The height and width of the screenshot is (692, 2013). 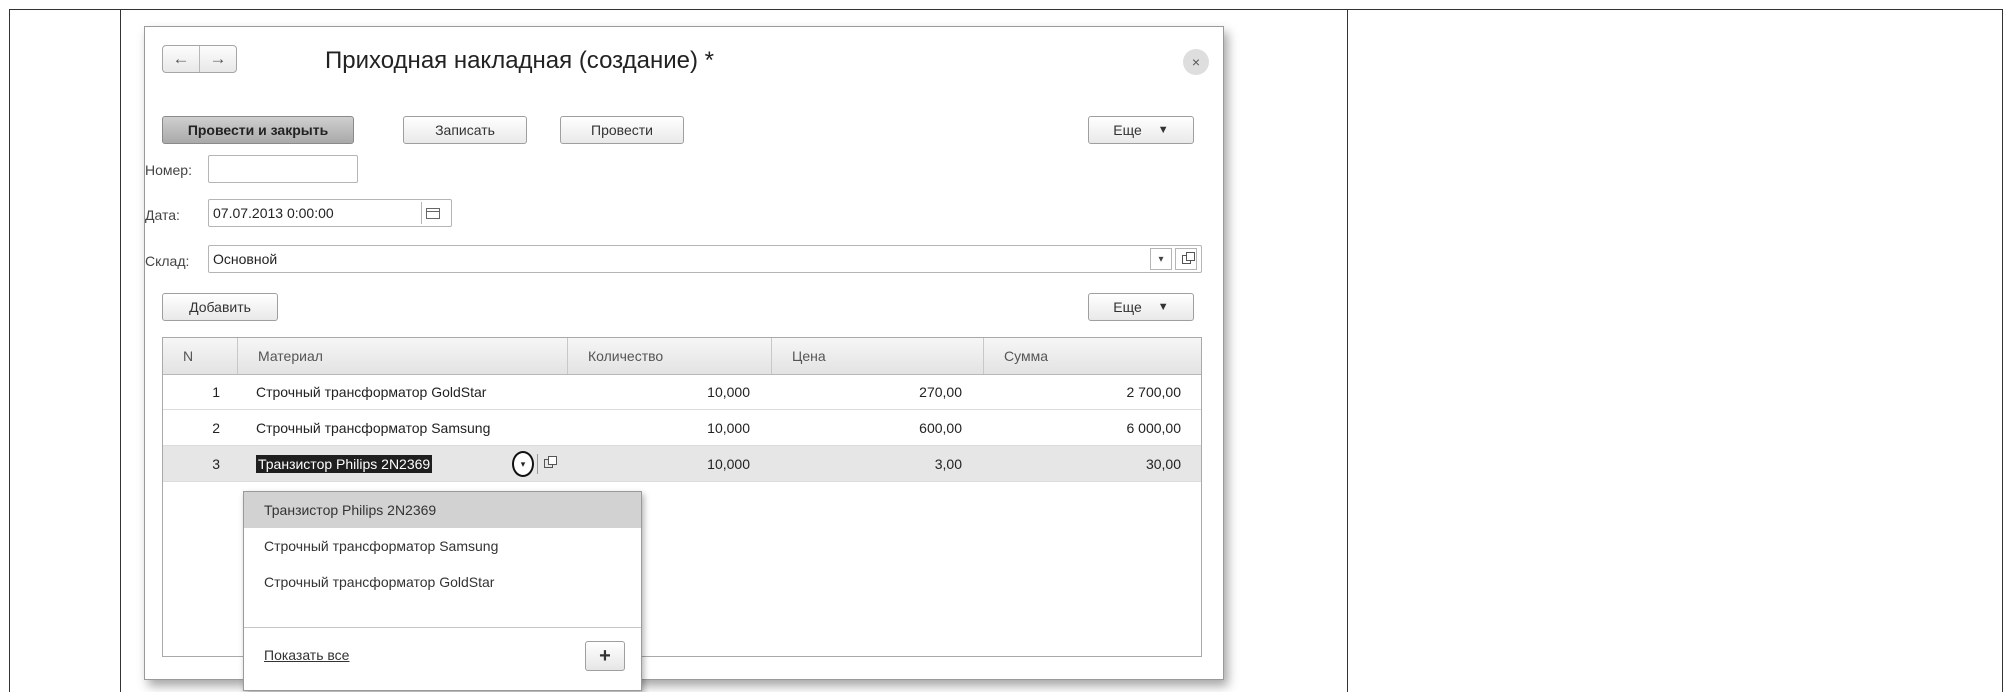 I want to click on save-button: Записать, so click(x=465, y=130).